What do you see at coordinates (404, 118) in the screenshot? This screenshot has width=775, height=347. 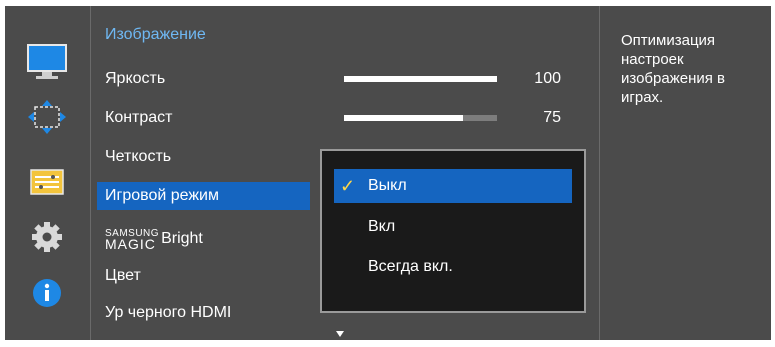 I see `contrast-slider-fill` at bounding box center [404, 118].